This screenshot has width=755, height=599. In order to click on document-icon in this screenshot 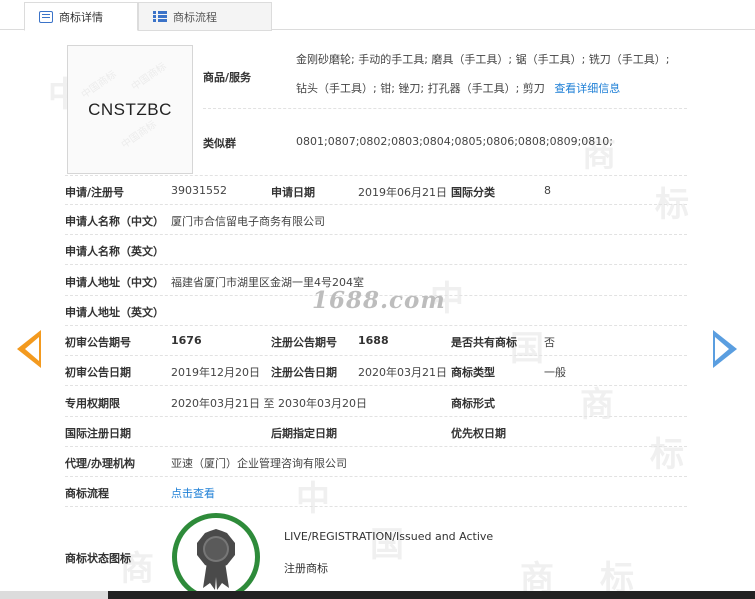, I will do `click(46, 16)`.